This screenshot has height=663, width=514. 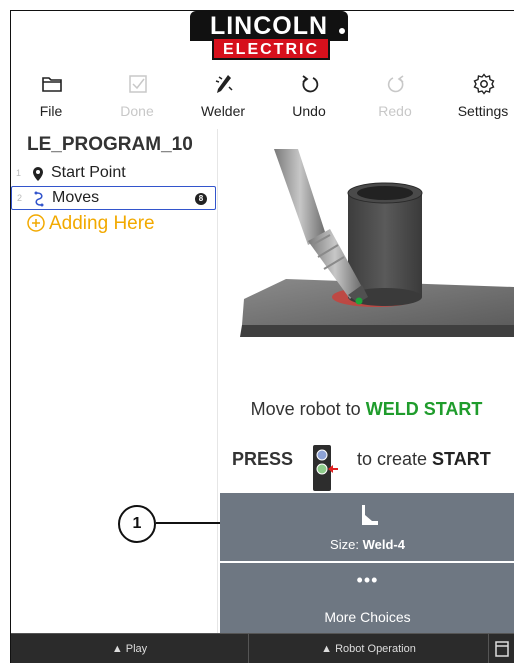 I want to click on undo-button: Undo, so click(x=309, y=98).